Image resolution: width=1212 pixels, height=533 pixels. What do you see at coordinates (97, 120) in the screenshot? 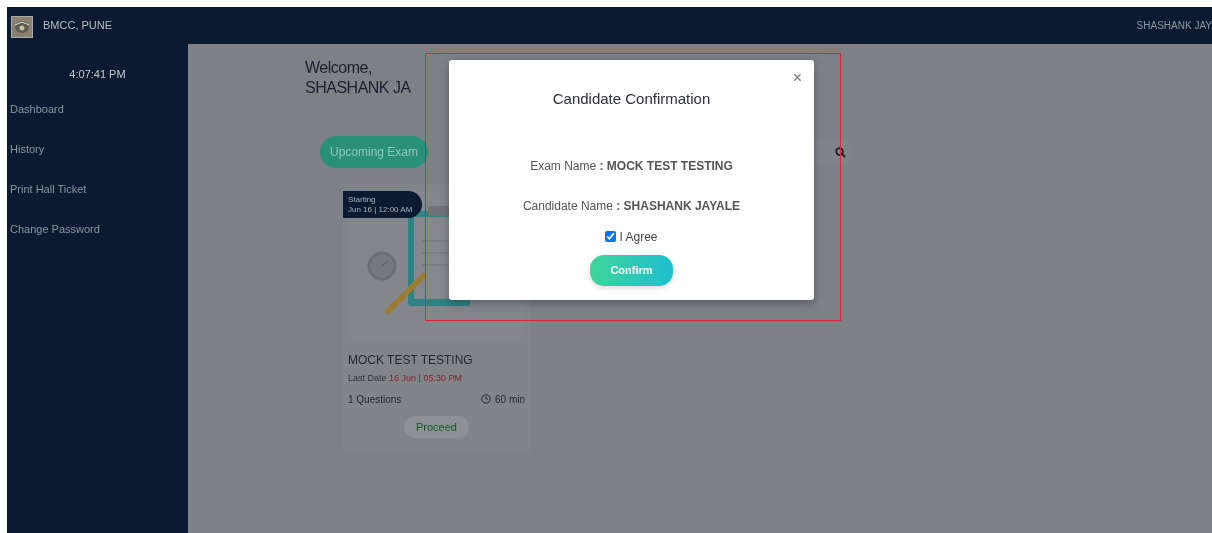
I see `sidebar-link: Dashboard` at bounding box center [97, 120].